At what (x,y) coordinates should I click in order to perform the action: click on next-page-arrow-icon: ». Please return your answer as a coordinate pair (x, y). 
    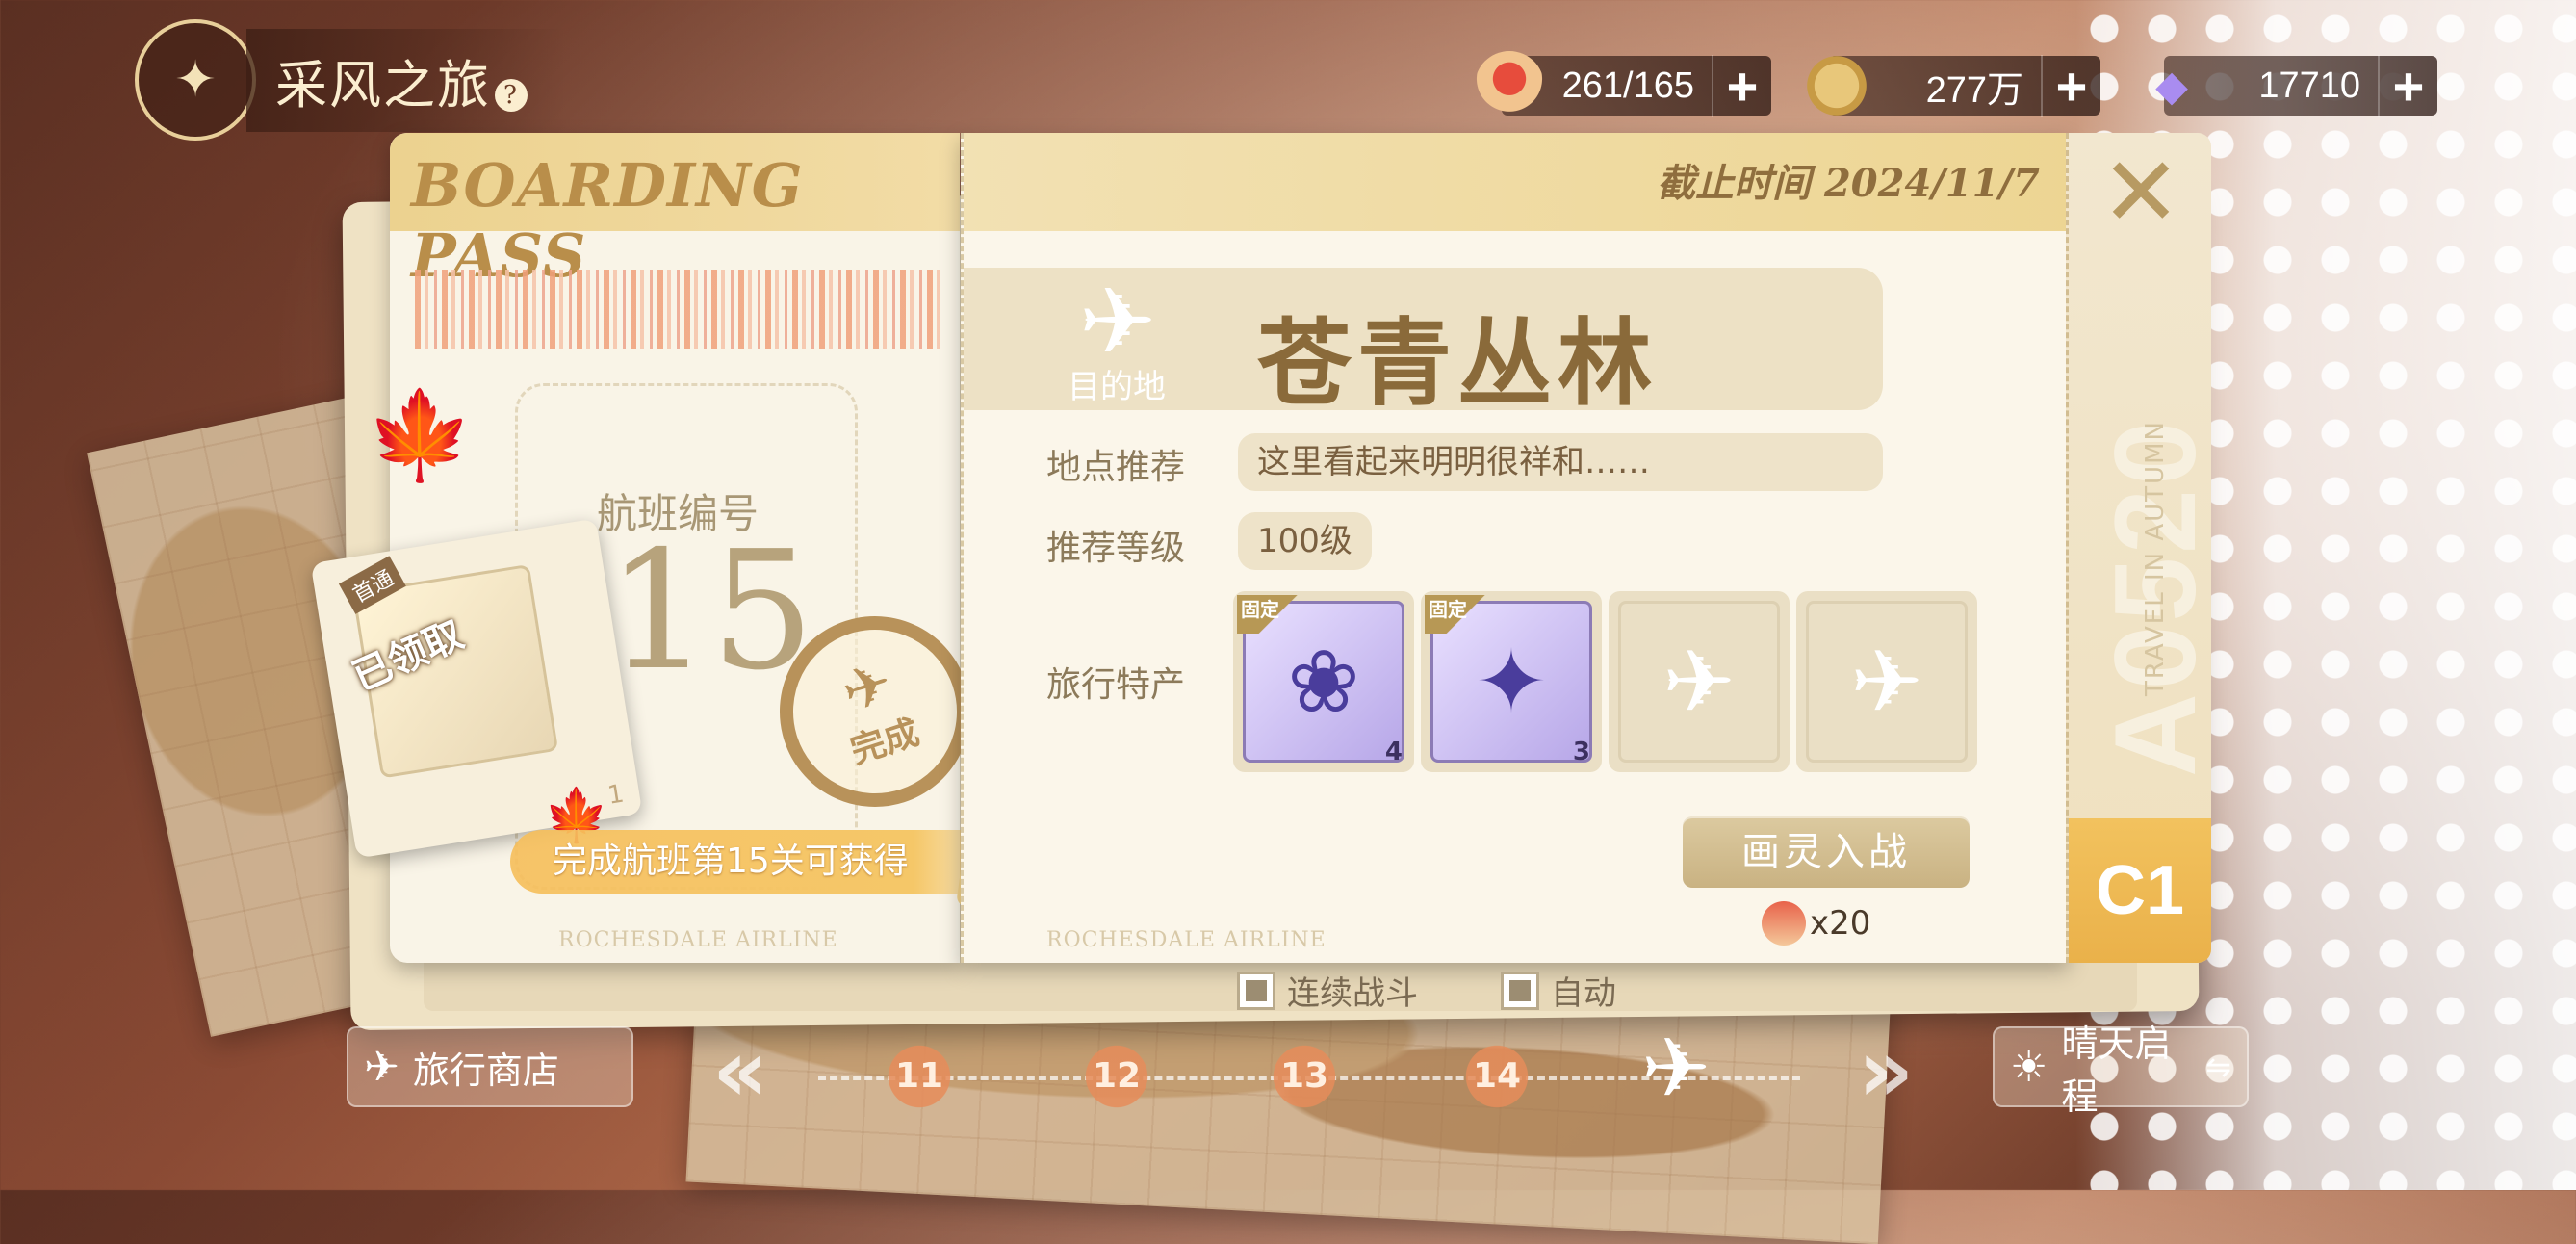
    Looking at the image, I should click on (1886, 1072).